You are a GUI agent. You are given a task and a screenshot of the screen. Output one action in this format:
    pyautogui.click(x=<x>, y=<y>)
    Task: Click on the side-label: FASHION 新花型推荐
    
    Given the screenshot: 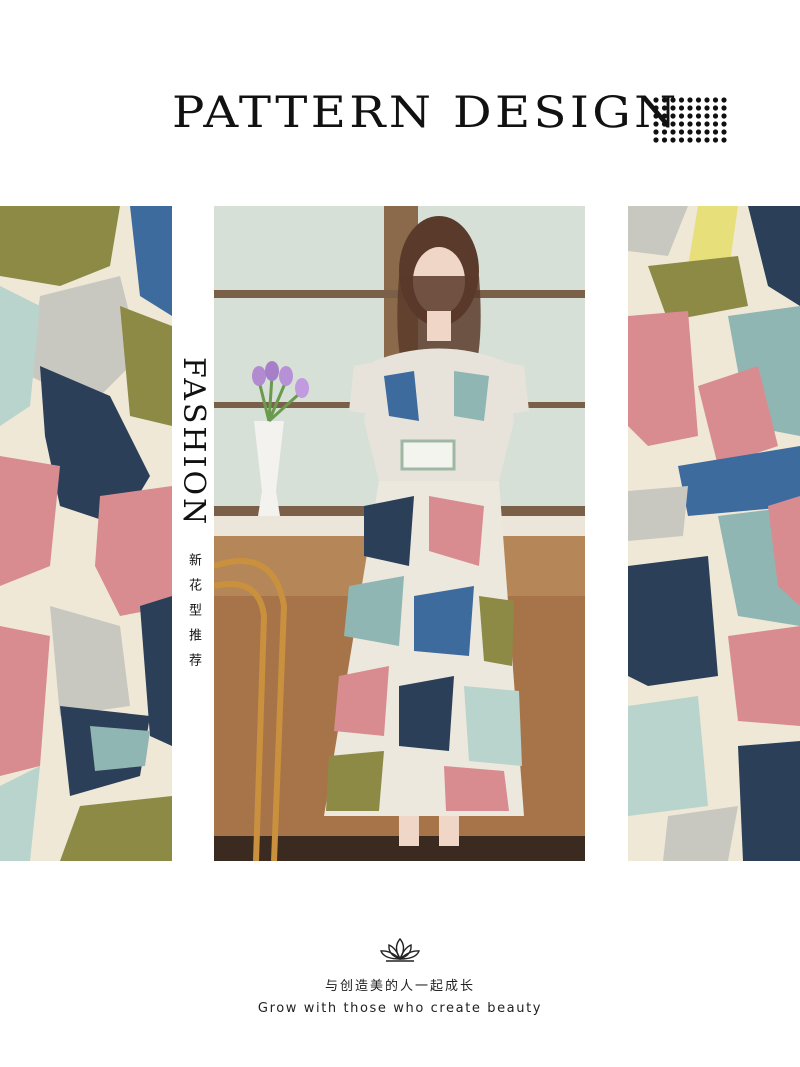 What is the action you would take?
    pyautogui.click(x=193, y=547)
    